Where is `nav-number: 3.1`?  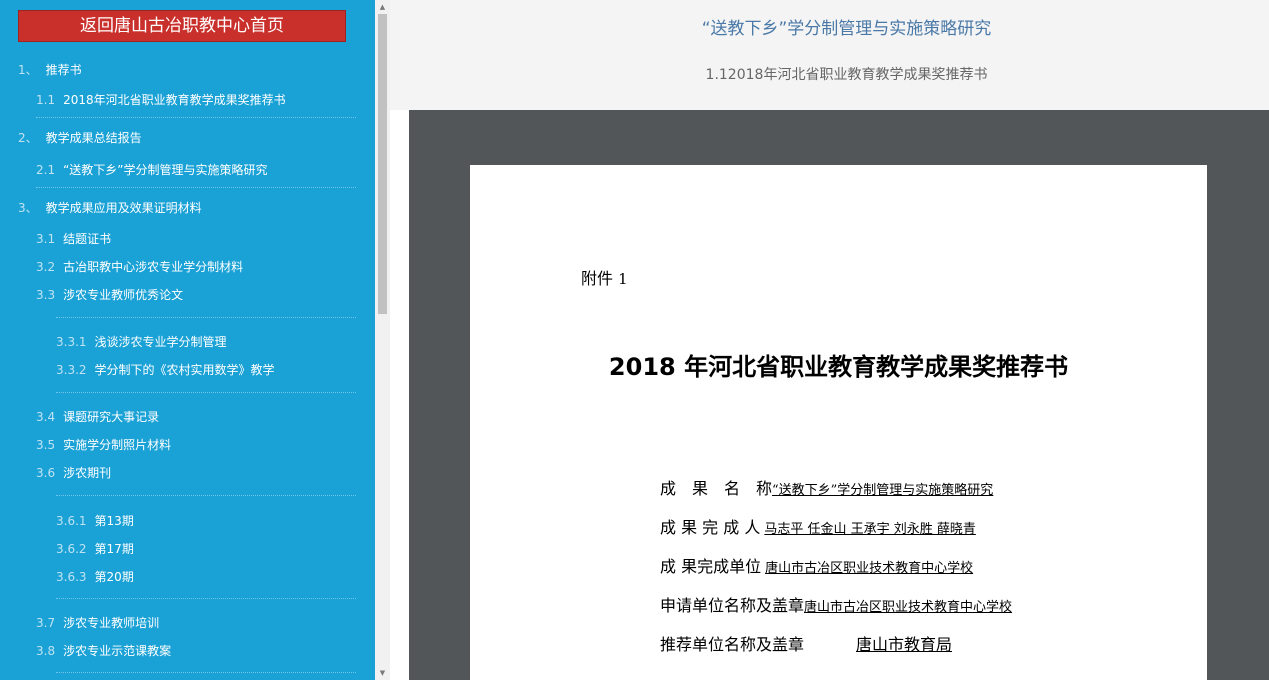
nav-number: 3.1 is located at coordinates (46, 239).